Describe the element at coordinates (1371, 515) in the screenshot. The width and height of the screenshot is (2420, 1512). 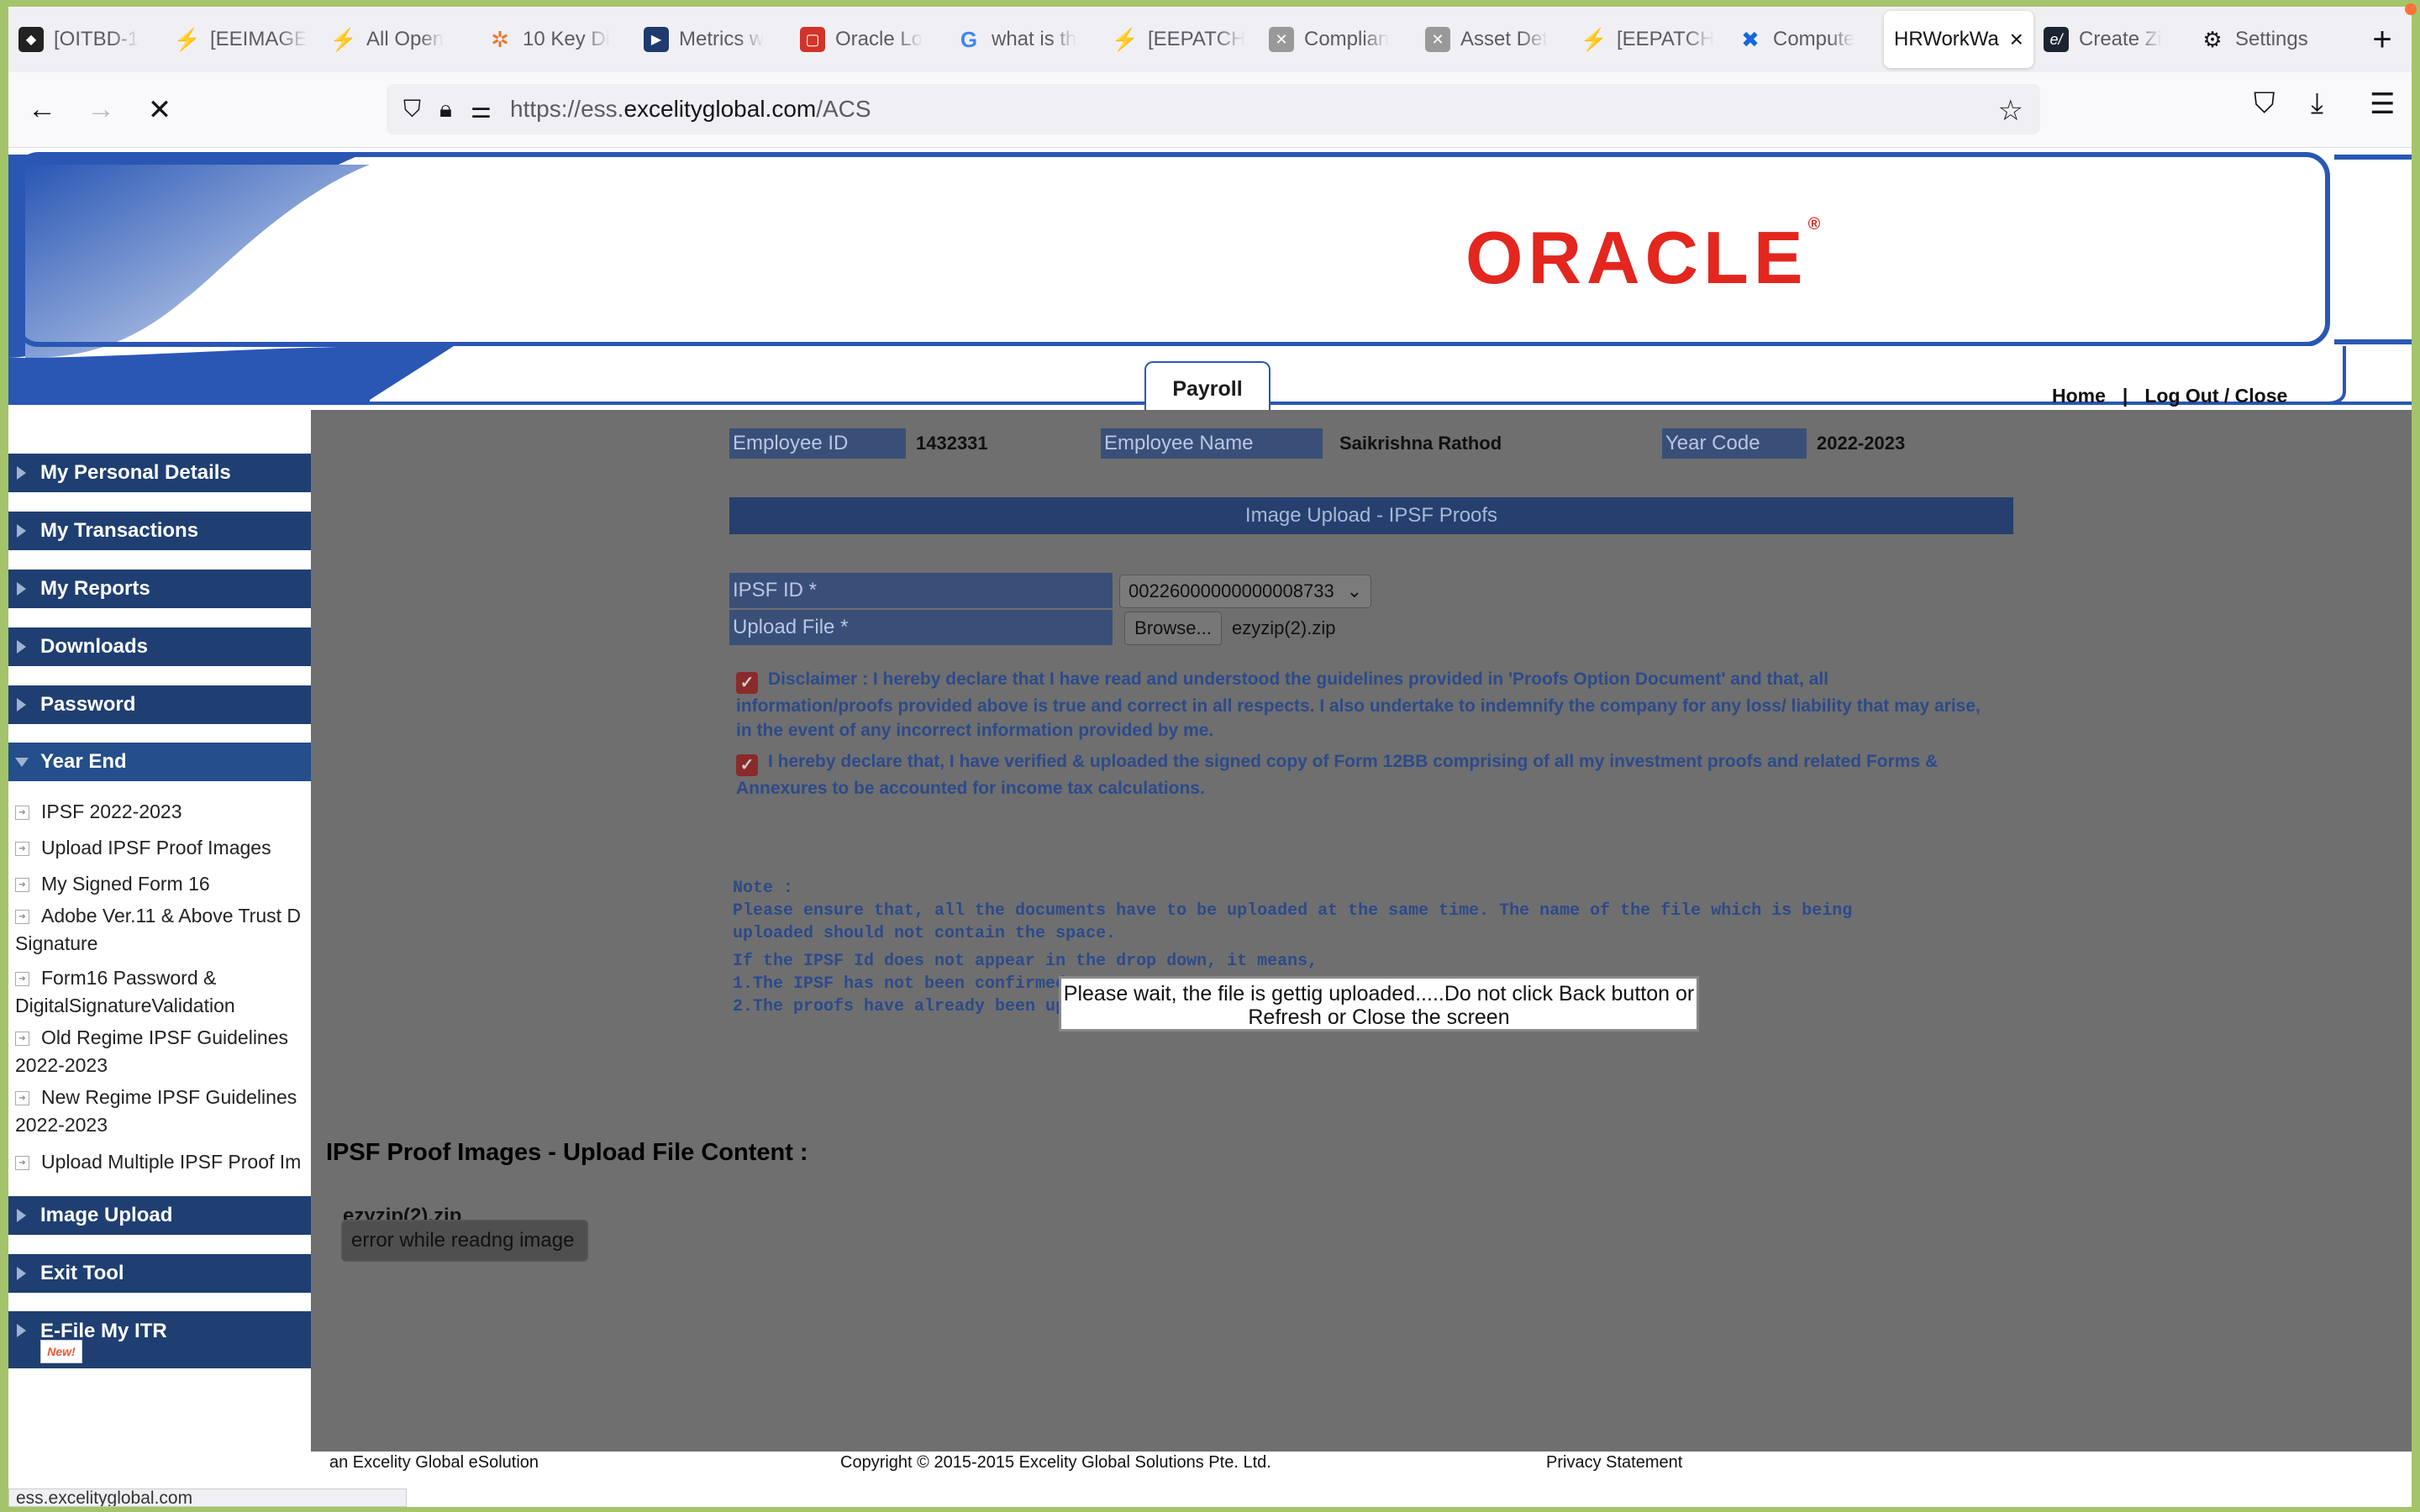
I see `form-title: Image Upload - IPSF Proofs` at that location.